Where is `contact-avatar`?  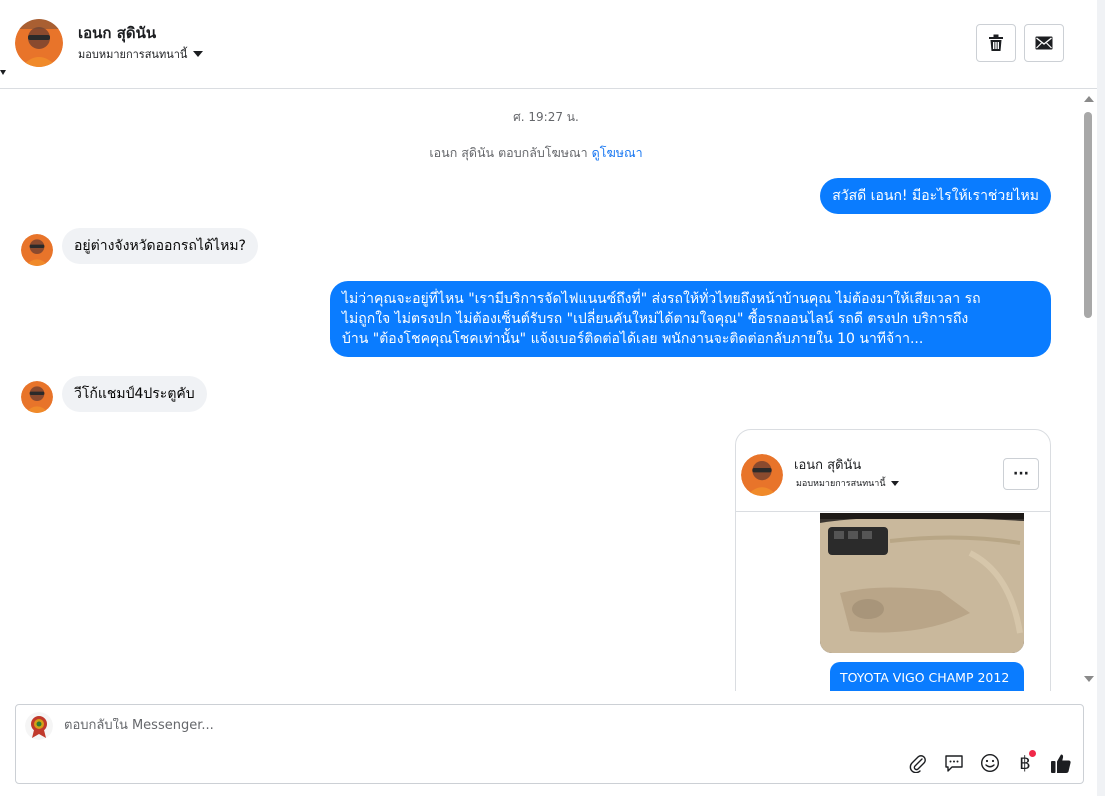 contact-avatar is located at coordinates (39, 43).